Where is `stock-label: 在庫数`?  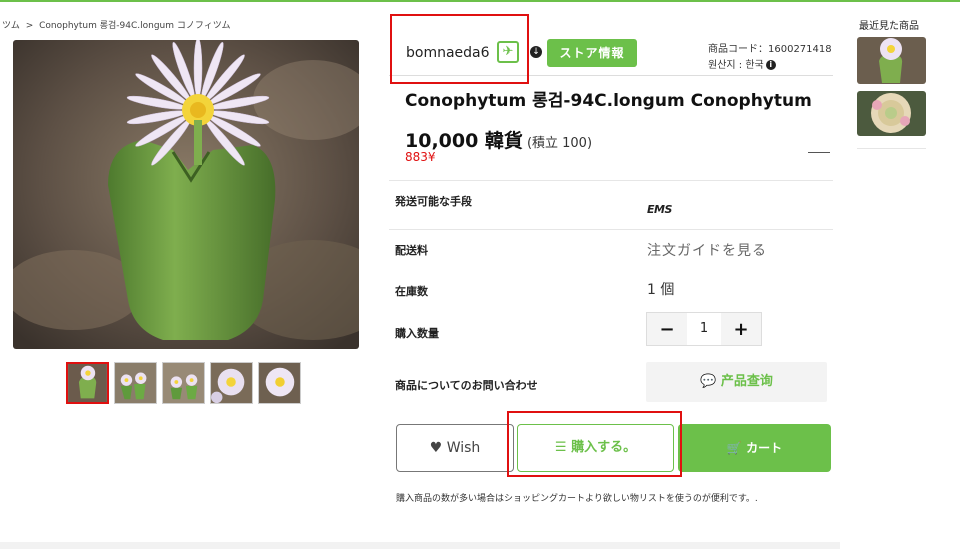 stock-label: 在庫数 is located at coordinates (411, 291).